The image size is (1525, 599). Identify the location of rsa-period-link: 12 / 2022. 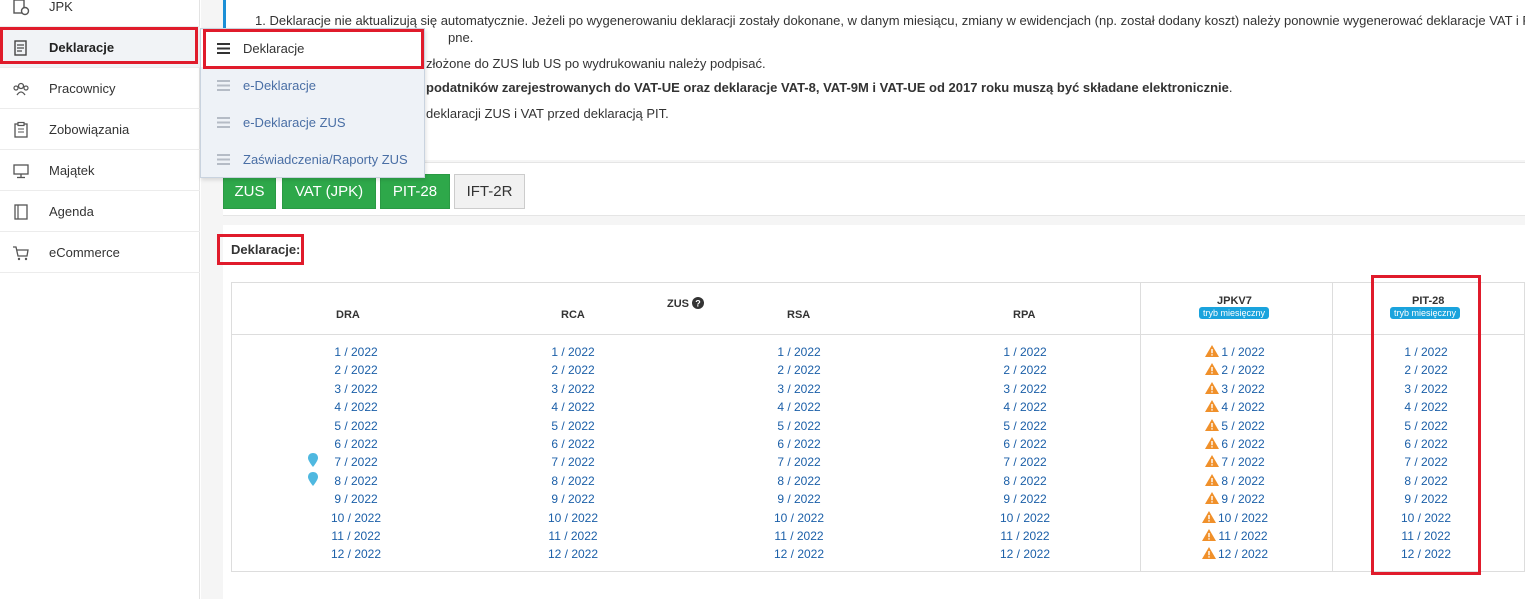
(799, 554).